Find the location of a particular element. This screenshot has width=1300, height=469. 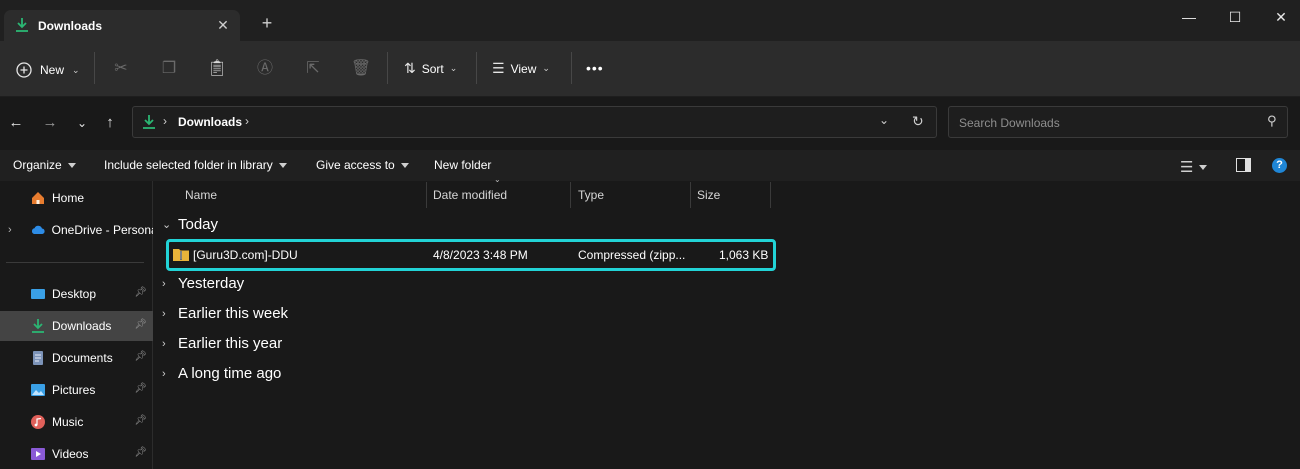

minimize-button: — is located at coordinates (1189, 17).